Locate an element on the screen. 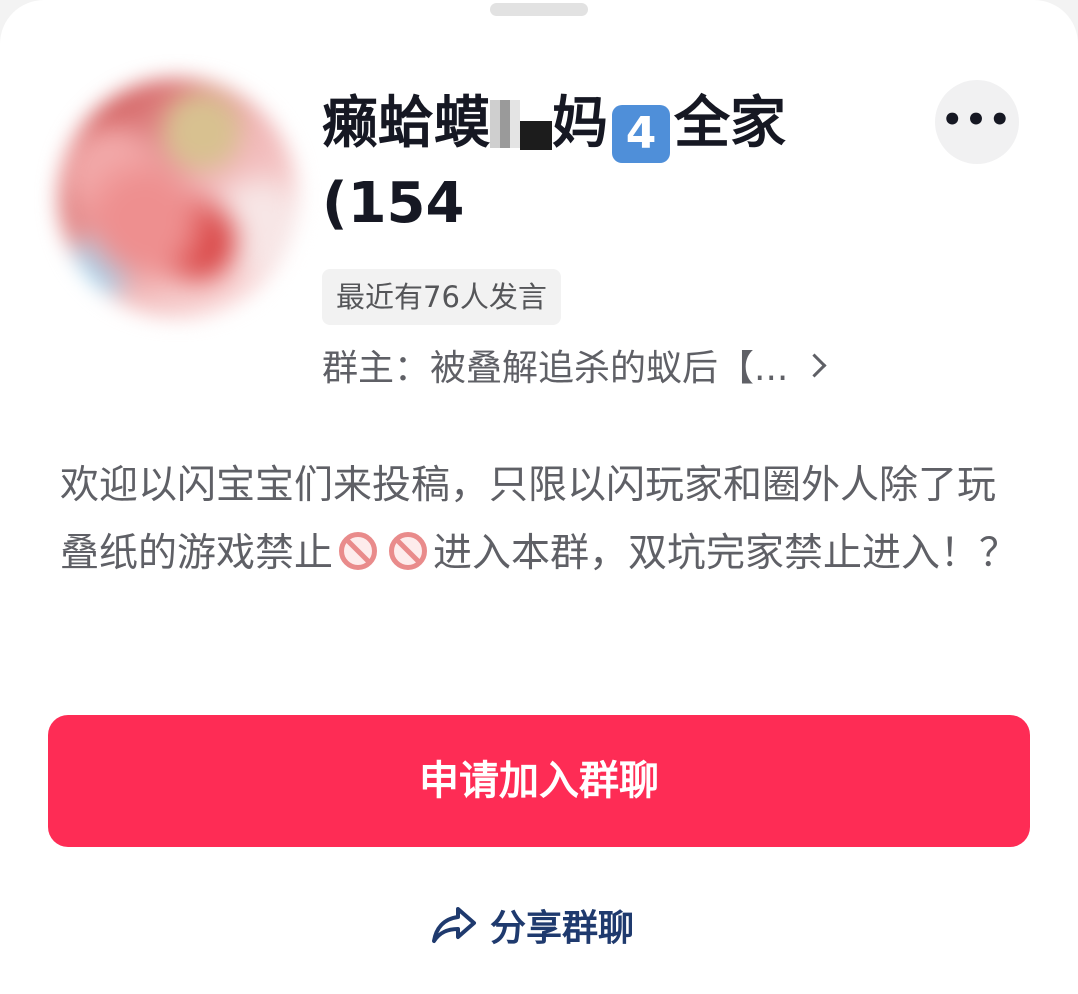  recent-speakers-badge: 最近有76人发言 is located at coordinates (441, 297).